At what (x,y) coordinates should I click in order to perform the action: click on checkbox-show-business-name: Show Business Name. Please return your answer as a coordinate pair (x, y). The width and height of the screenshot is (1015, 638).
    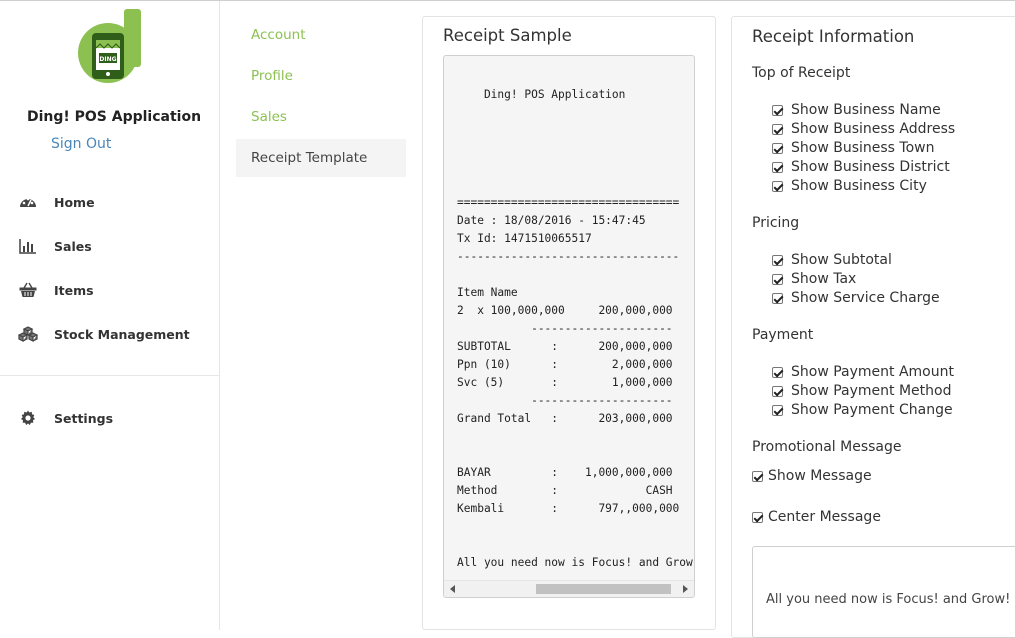
    Looking at the image, I should click on (856, 110).